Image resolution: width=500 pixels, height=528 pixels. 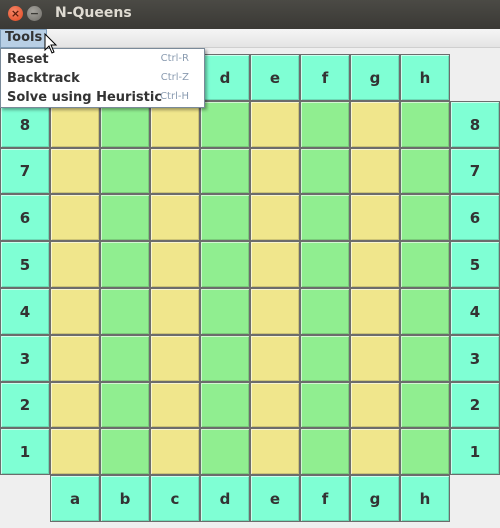 I want to click on menu-bar: Tools, so click(x=250, y=38).